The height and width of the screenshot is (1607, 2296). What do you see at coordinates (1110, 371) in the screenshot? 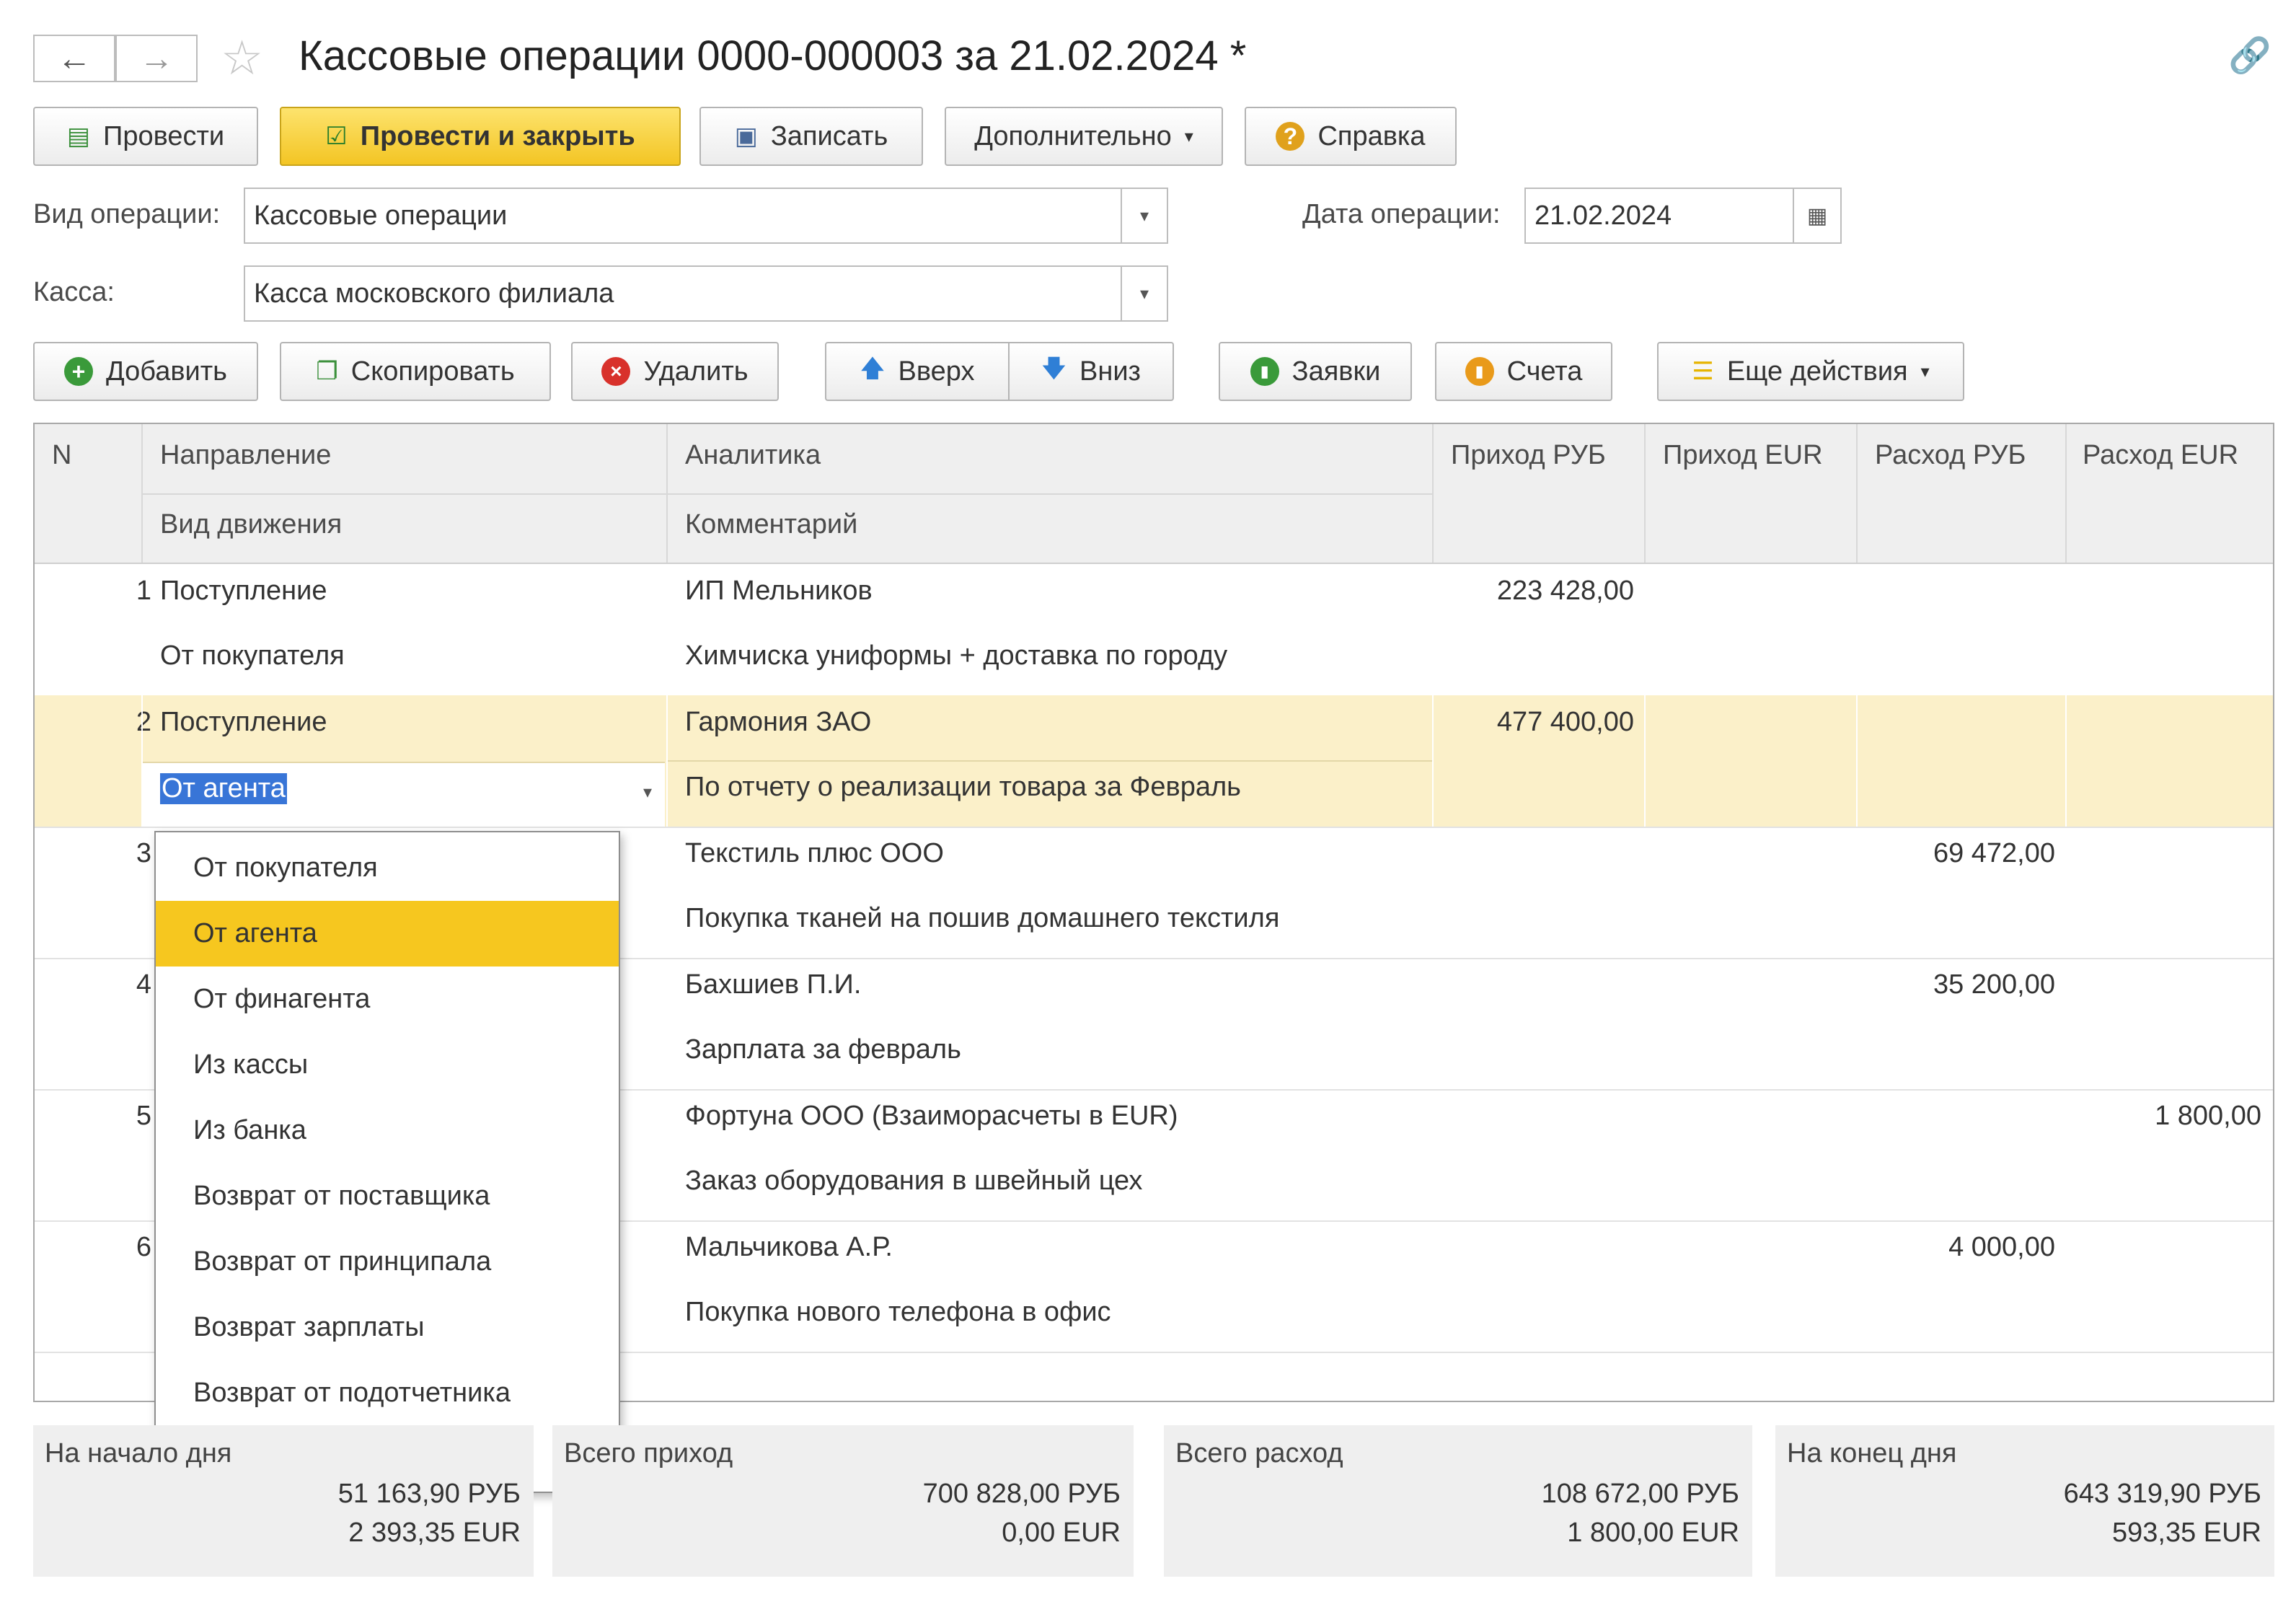
I see `move-down-label: Вниз` at bounding box center [1110, 371].